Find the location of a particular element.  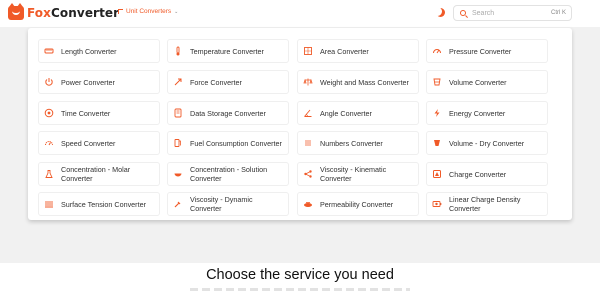

section-title: Choose the service you need is located at coordinates (300, 275).